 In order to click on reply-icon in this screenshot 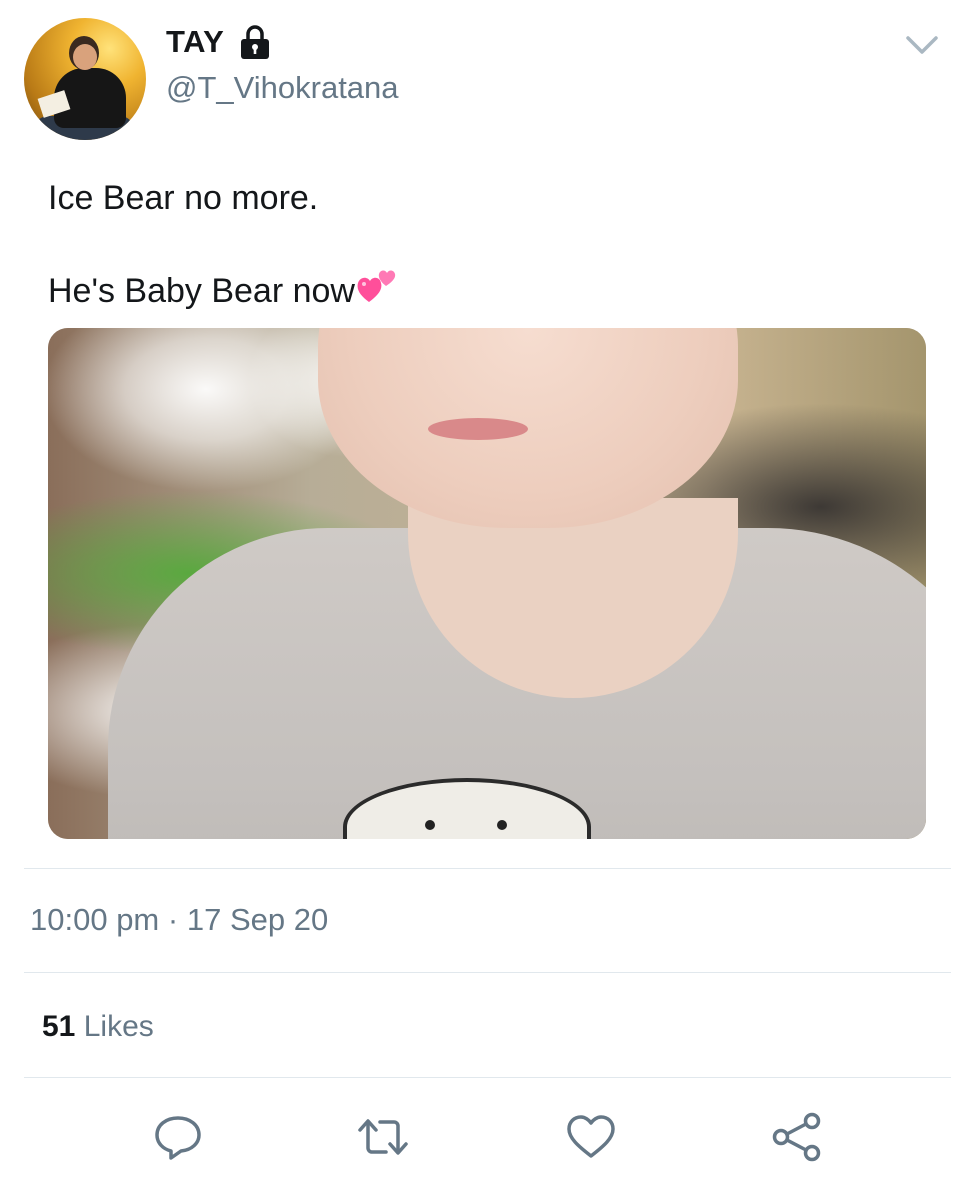, I will do `click(178, 1138)`.